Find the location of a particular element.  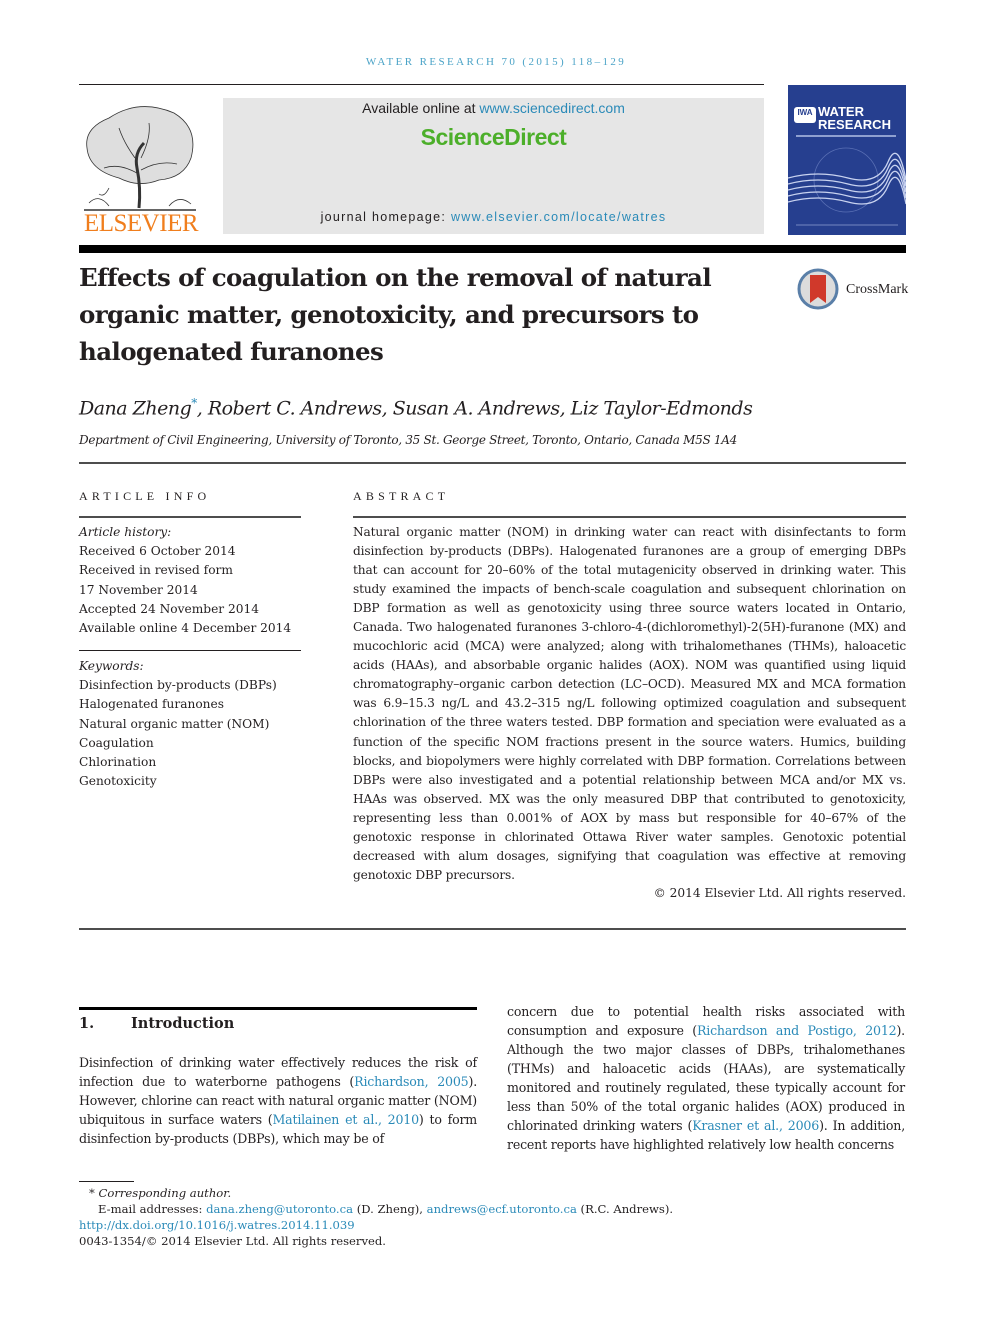

citation-link: Krasner et al., 2006 is located at coordinates (755, 1125).